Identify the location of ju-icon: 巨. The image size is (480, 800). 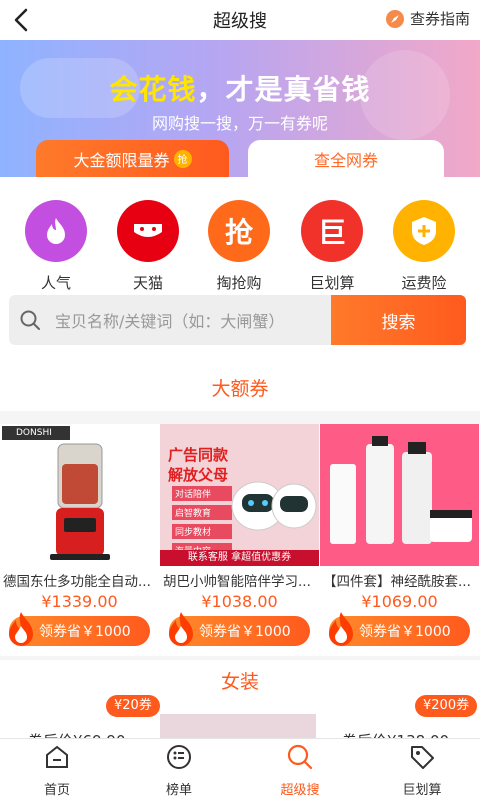
(332, 231).